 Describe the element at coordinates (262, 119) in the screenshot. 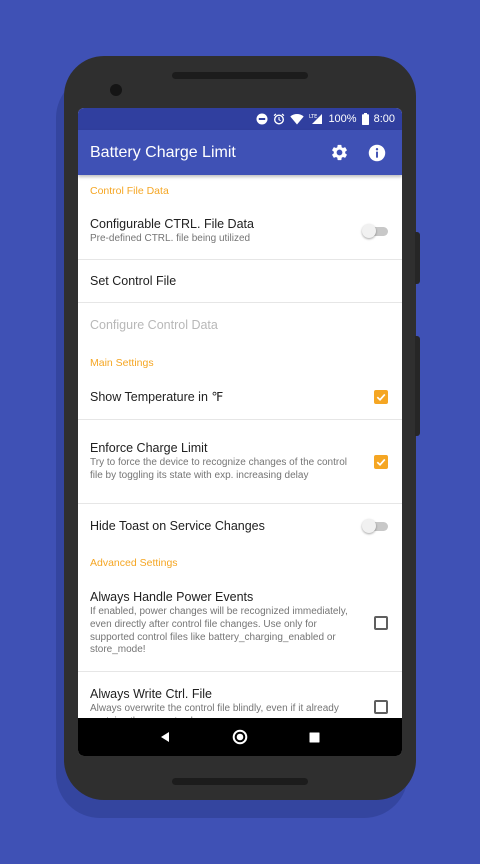

I see `do-not-disturb-icon` at that location.